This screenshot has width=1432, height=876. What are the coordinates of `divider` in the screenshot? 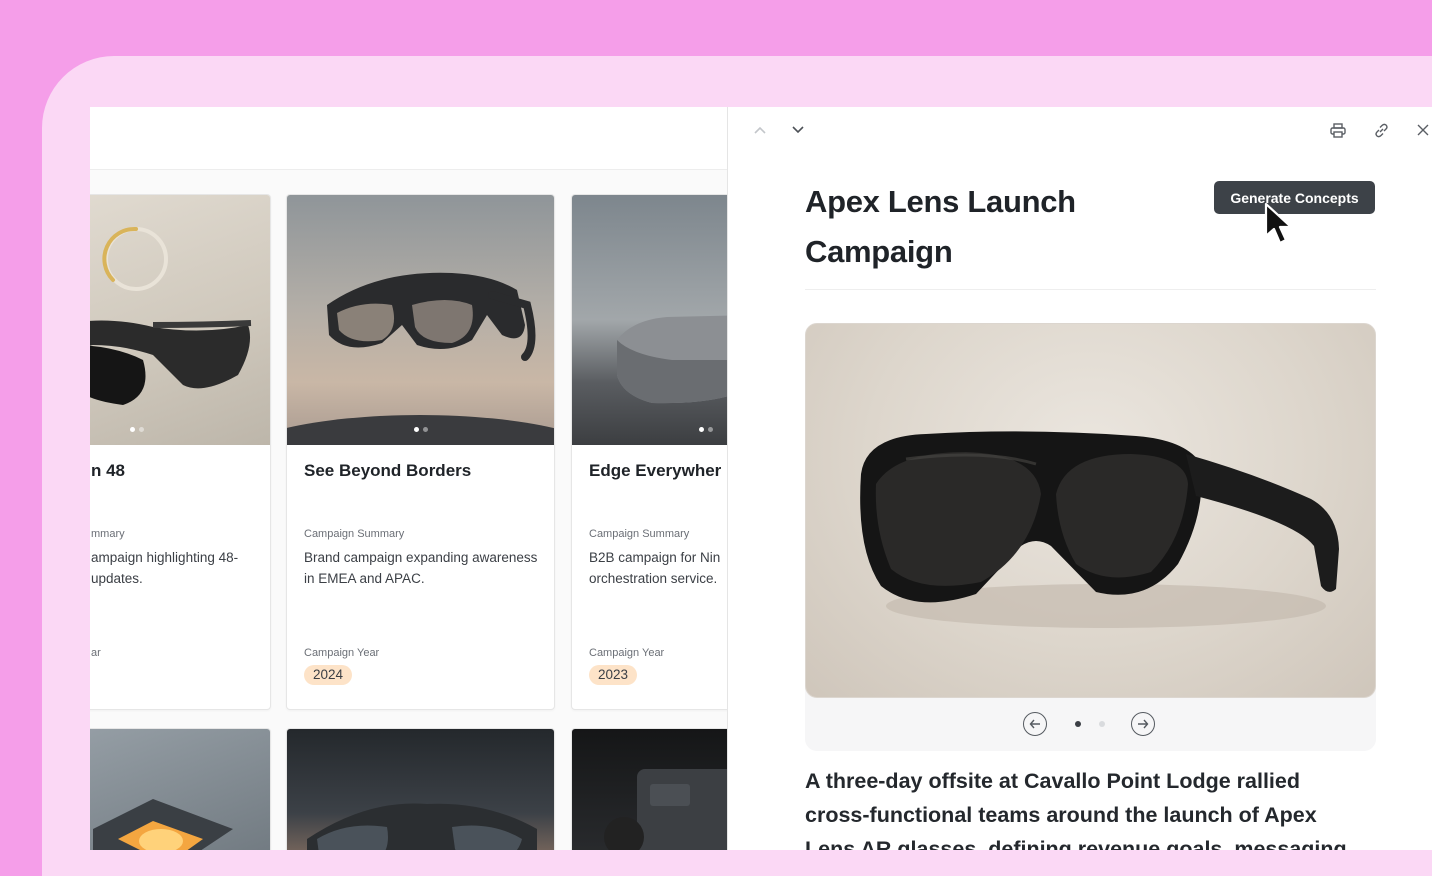 It's located at (1090, 289).